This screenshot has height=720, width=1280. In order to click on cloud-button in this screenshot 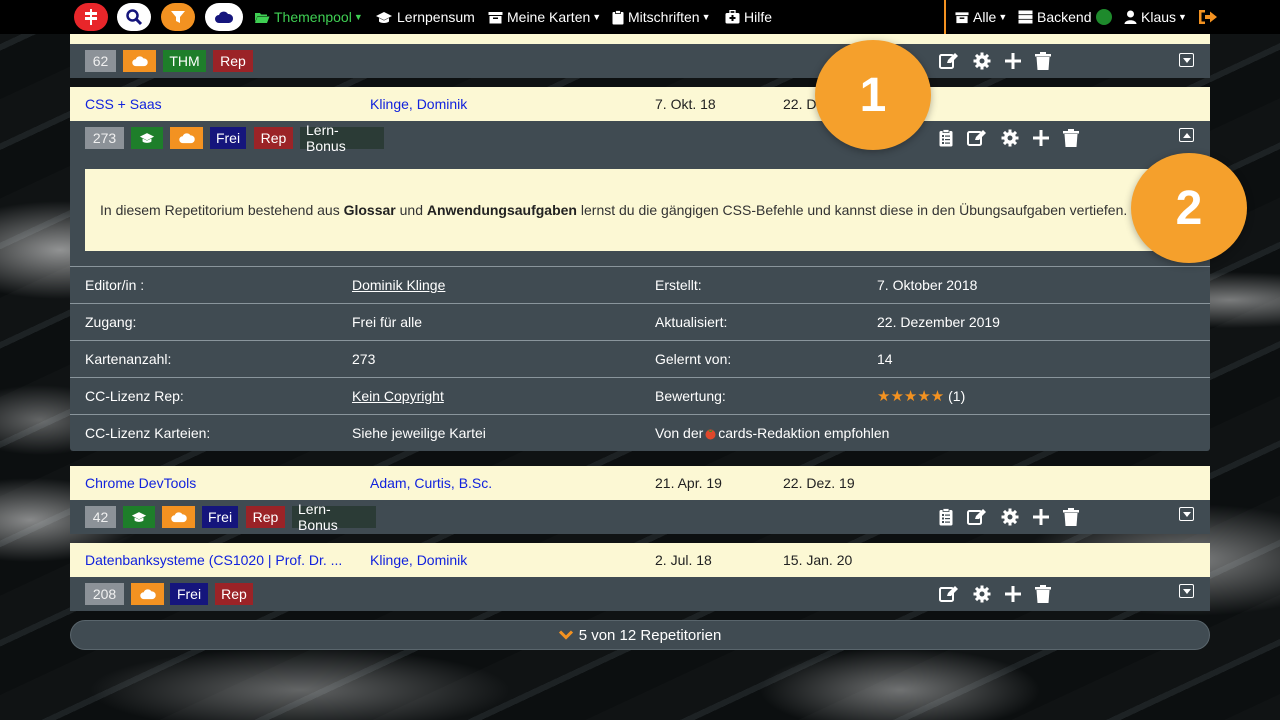, I will do `click(224, 17)`.